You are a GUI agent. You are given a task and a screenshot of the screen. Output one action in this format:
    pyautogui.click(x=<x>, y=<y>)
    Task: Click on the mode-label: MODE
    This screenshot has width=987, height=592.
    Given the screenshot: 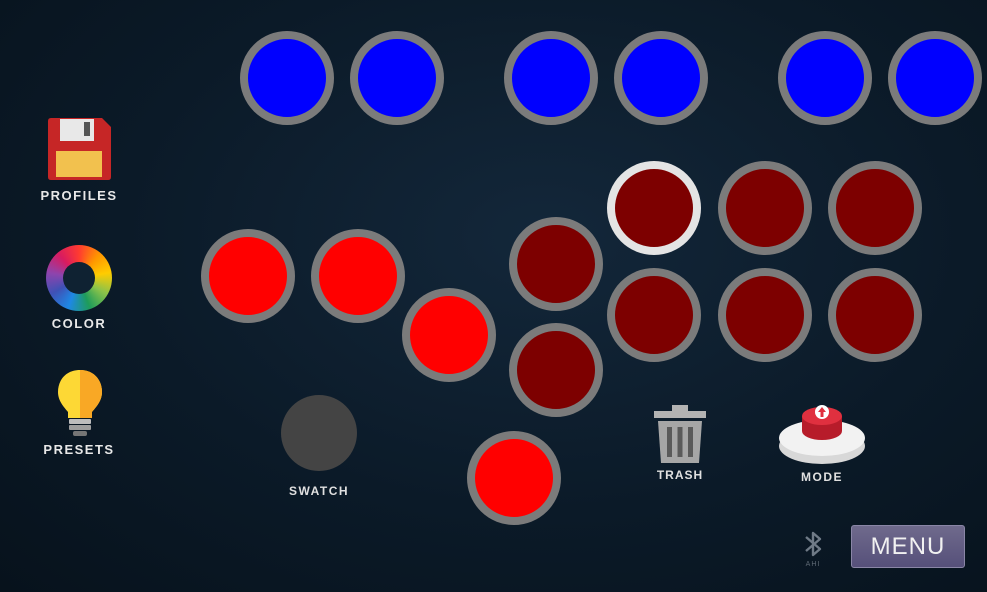 What is the action you would take?
    pyautogui.click(x=822, y=477)
    